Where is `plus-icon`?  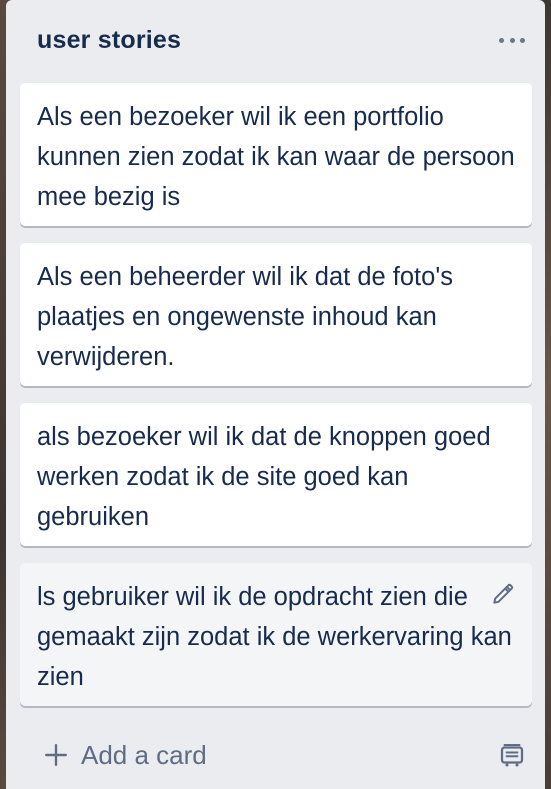
plus-icon is located at coordinates (56, 755).